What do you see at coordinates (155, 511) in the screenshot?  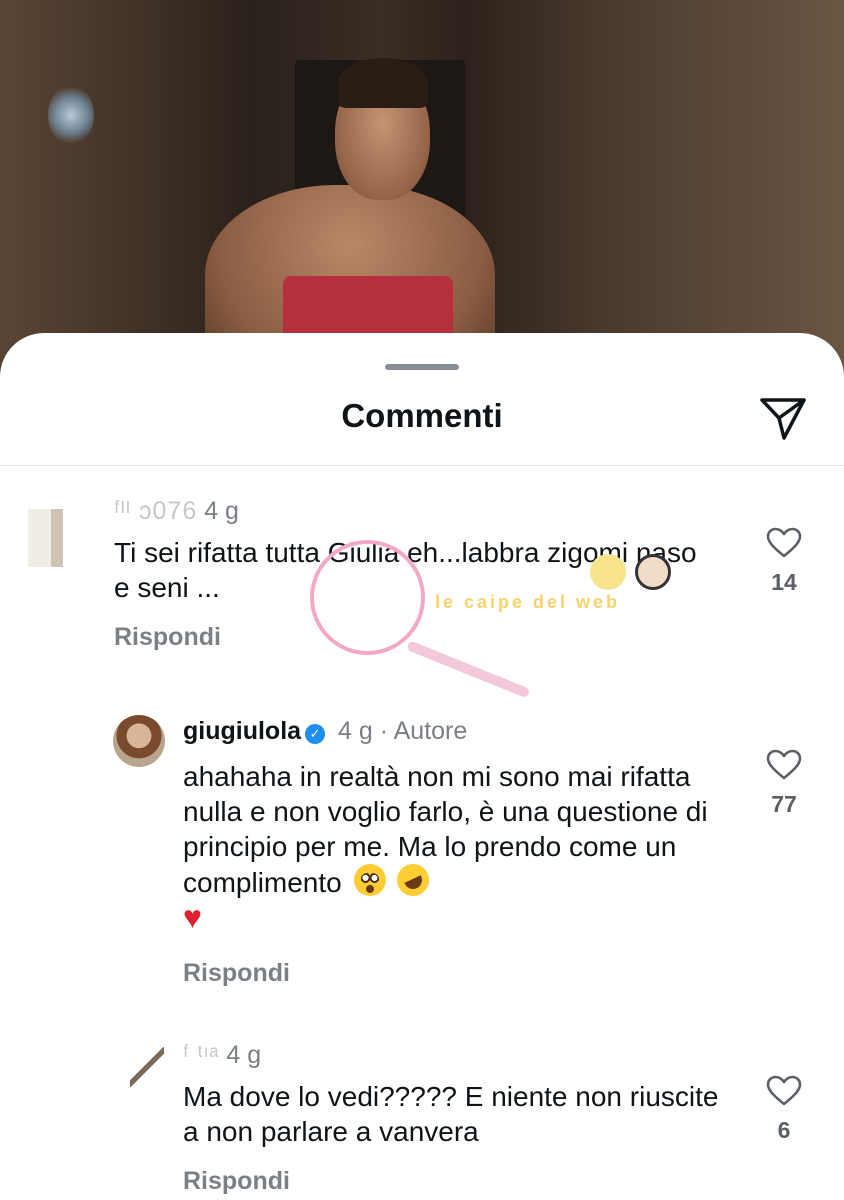 I see `username-redacted: ᶠᴵᴵ ɔ076` at bounding box center [155, 511].